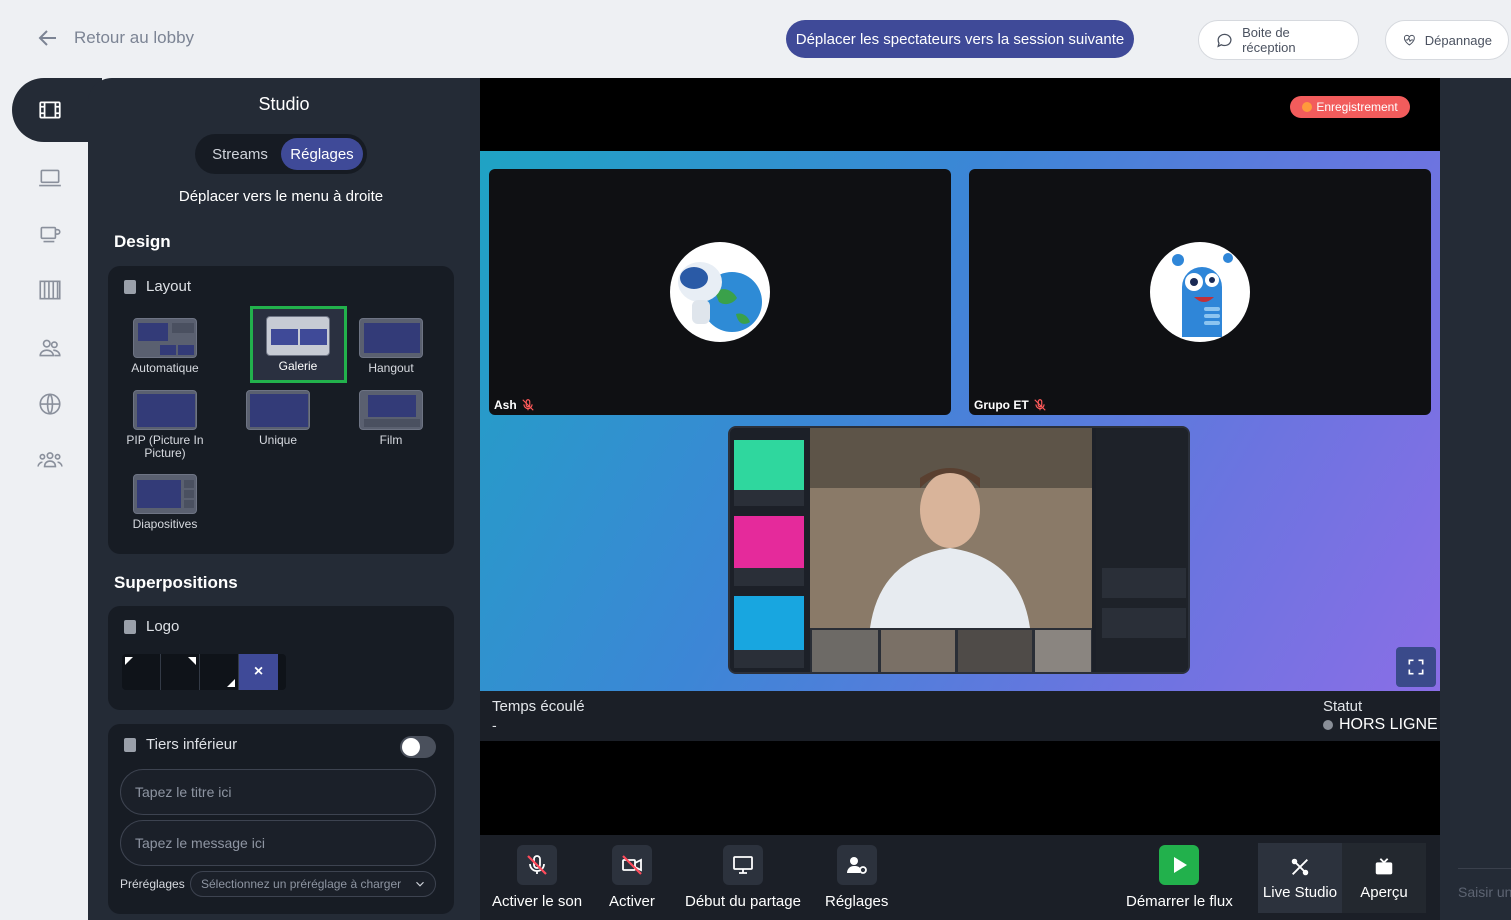 Image resolution: width=1511 pixels, height=920 pixels. What do you see at coordinates (391, 368) in the screenshot?
I see `layout-hangout-label: Hangout` at bounding box center [391, 368].